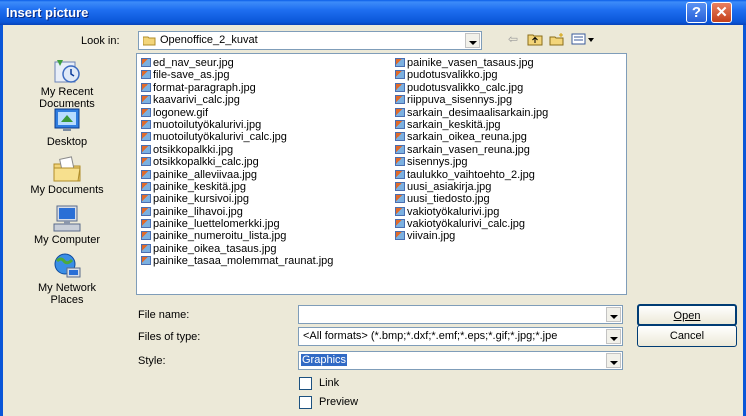  What do you see at coordinates (237, 63) in the screenshot?
I see `file-item: ed_nav_seur.jpg` at bounding box center [237, 63].